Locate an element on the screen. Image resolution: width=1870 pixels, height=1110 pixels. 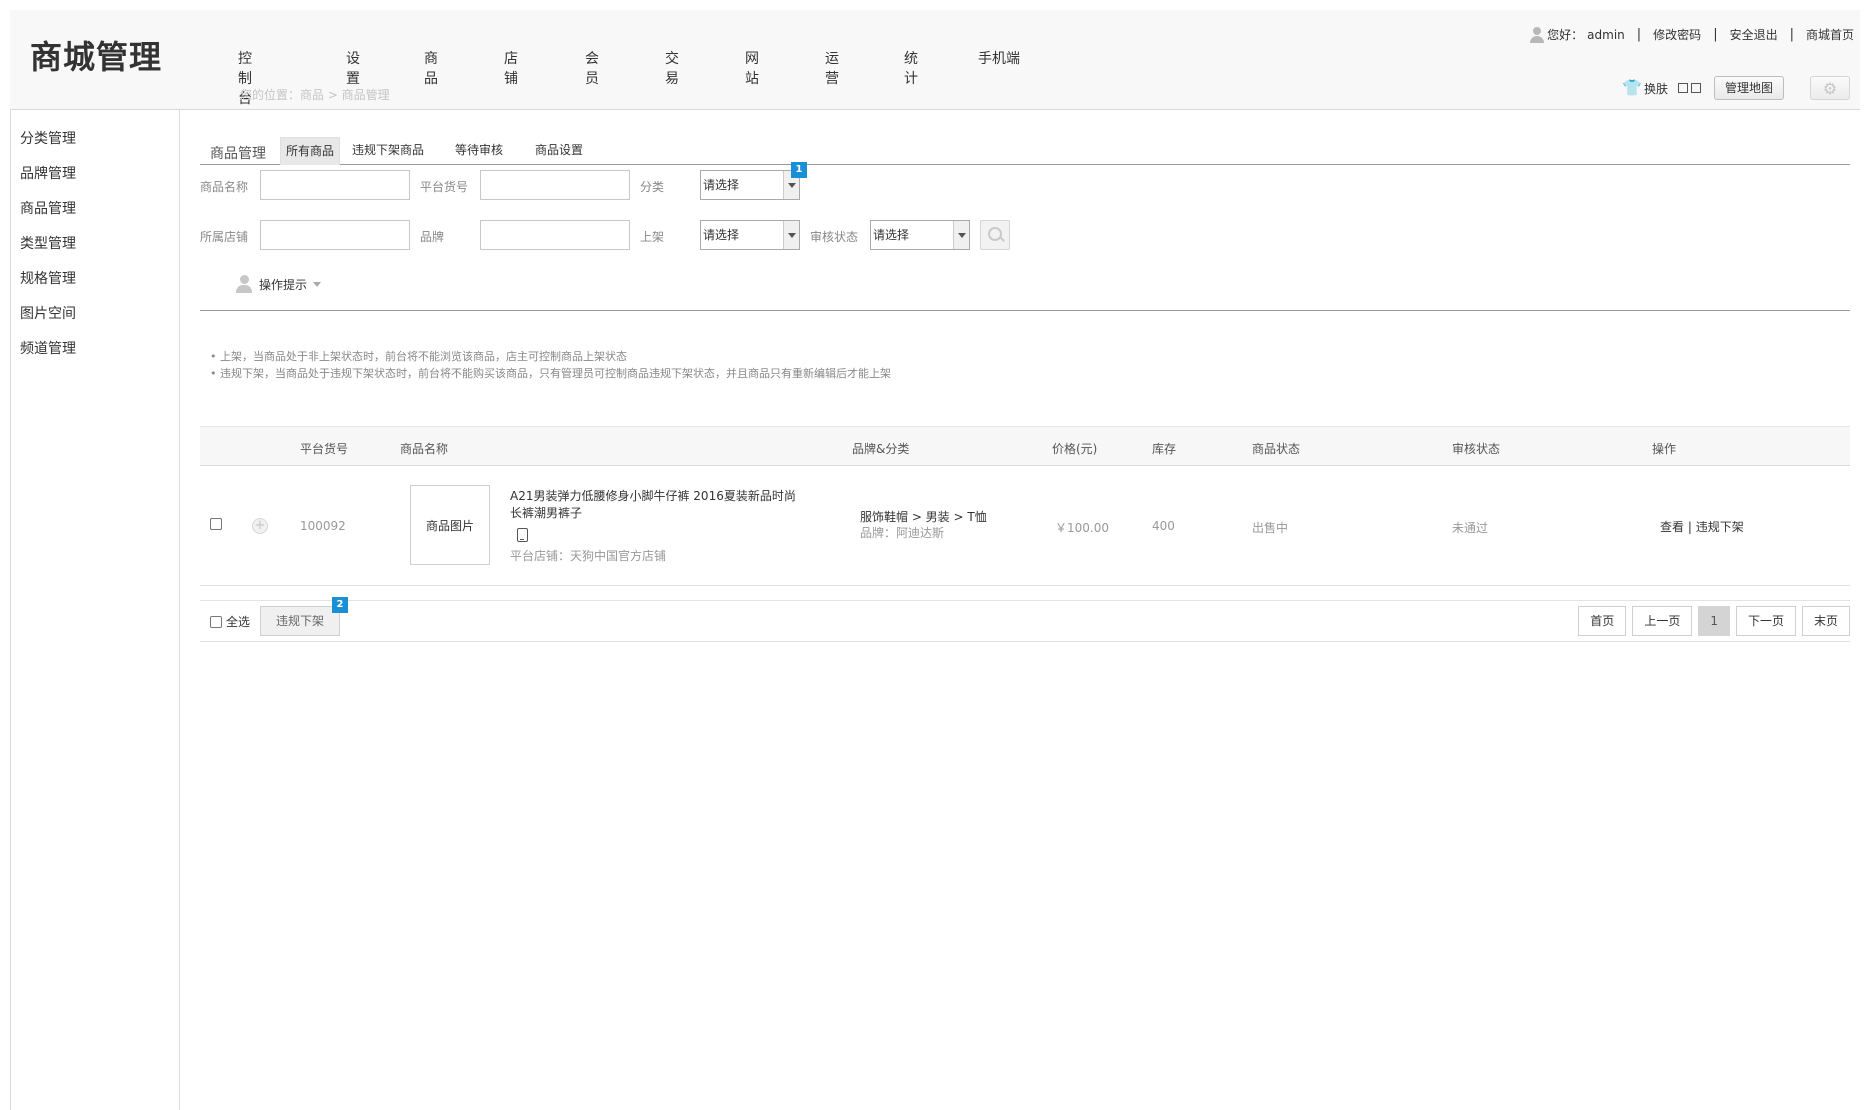
step-badge-1: 1 is located at coordinates (799, 170).